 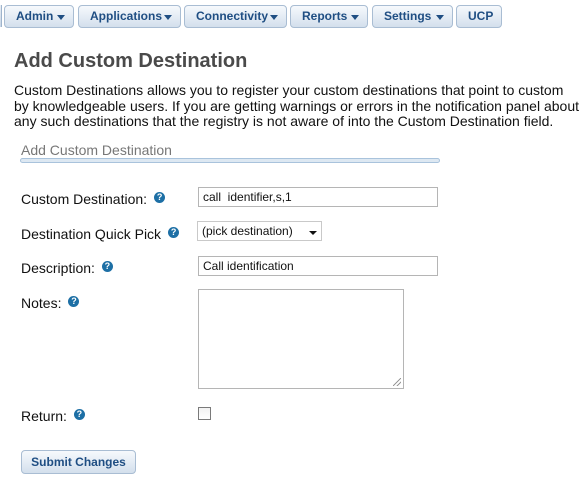 What do you see at coordinates (126, 16) in the screenshot?
I see `menu-applications-label: Applications` at bounding box center [126, 16].